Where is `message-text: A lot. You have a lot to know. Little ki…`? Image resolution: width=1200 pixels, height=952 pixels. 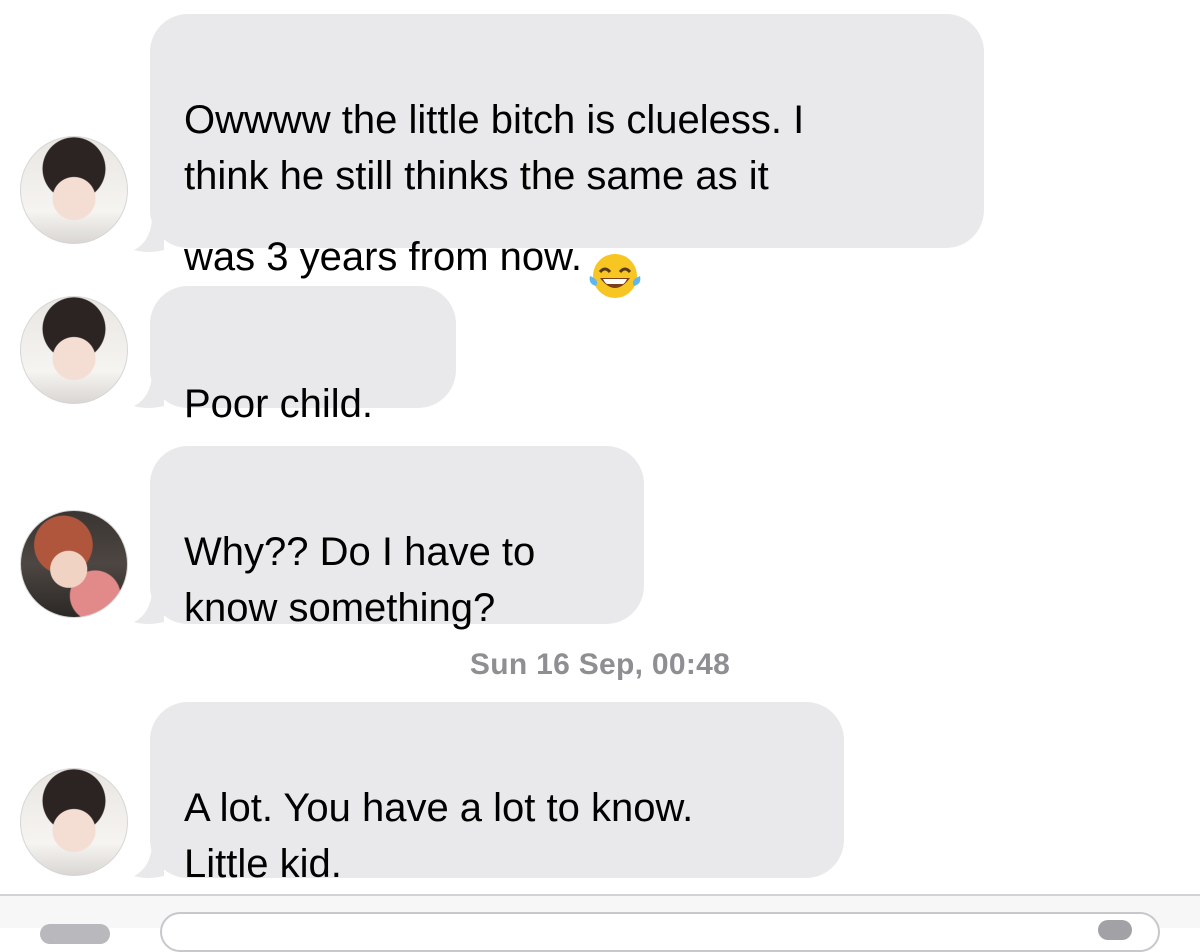 message-text: A lot. You have a lot to know. Little ki… is located at coordinates (439, 836).